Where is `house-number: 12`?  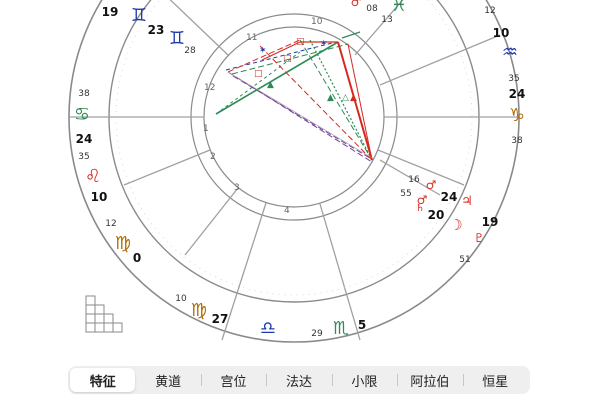
house-number: 12 is located at coordinates (209, 88).